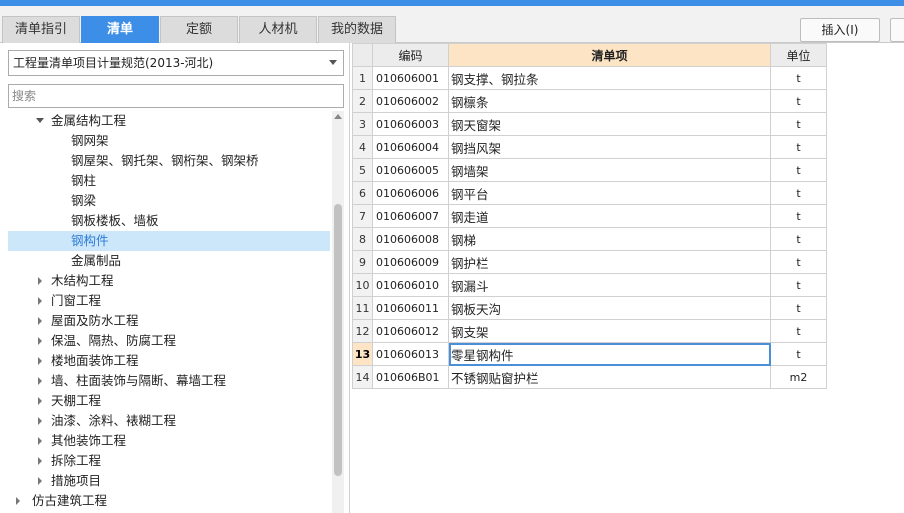  I want to click on item-name-cell: 钢漏斗, so click(609, 285).